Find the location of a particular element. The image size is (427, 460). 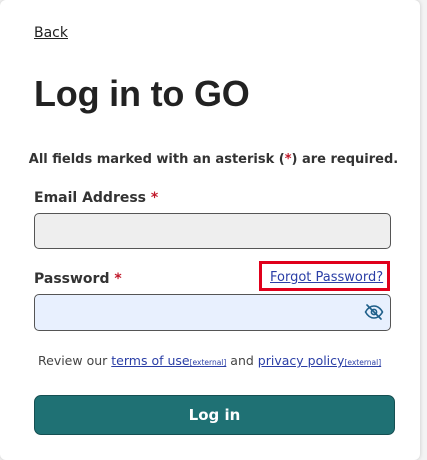

privacy-policy-link: privacy policy[external] is located at coordinates (319, 360).